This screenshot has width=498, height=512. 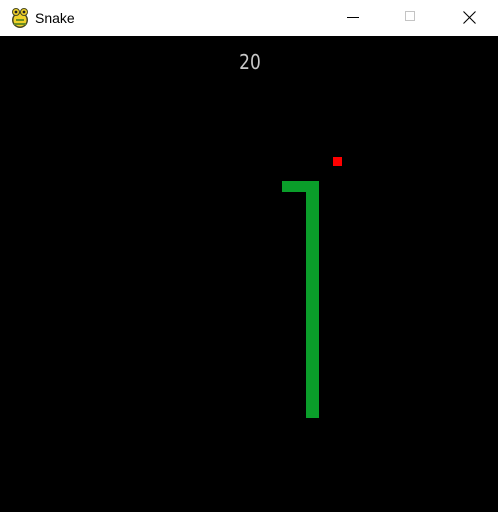 I want to click on minimize-button, so click(x=353, y=18).